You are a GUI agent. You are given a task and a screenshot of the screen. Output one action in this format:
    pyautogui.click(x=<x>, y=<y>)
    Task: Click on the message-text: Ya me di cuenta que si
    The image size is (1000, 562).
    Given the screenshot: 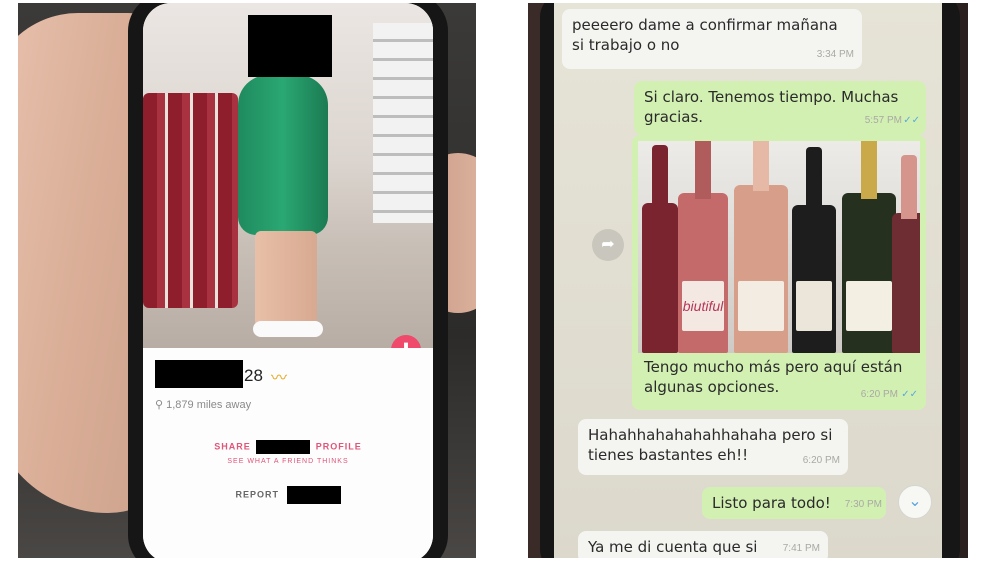 What is the action you would take?
    pyautogui.click(x=673, y=547)
    